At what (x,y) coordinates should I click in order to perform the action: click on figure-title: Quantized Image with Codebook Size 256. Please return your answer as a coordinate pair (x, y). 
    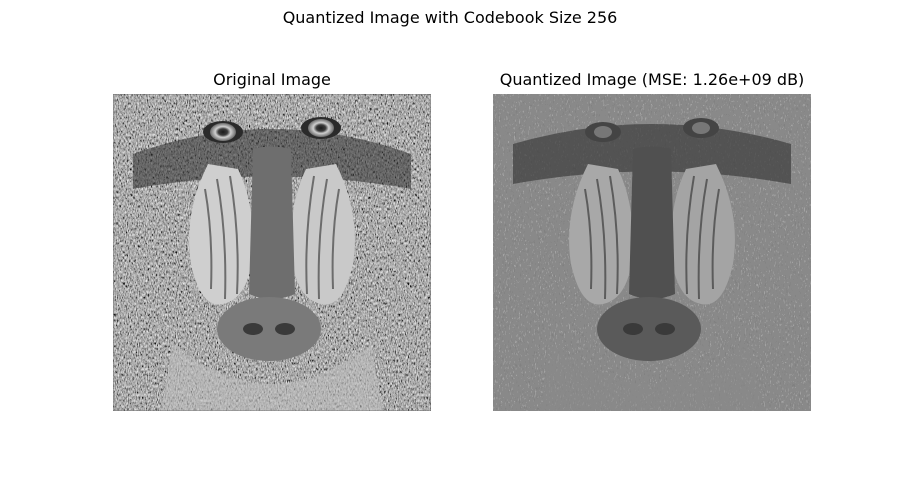
    Looking at the image, I should click on (450, 17).